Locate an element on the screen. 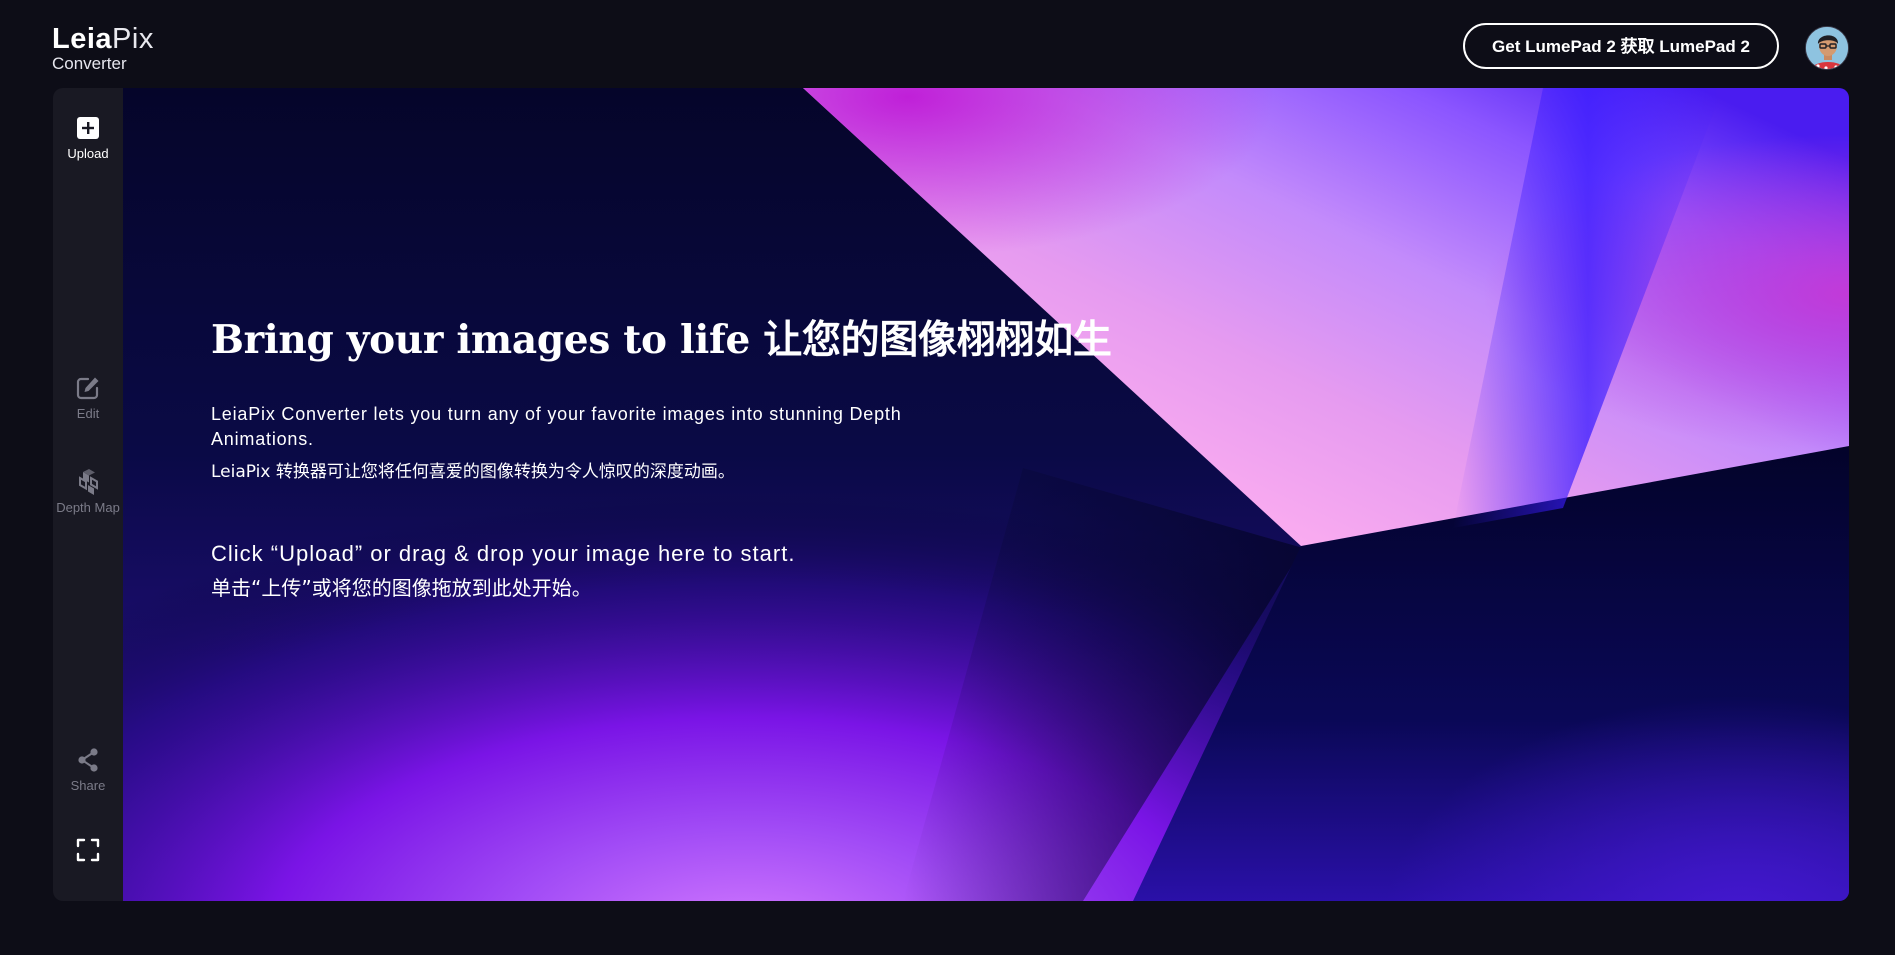  sidebar-item-label: Upload is located at coordinates (88, 153).